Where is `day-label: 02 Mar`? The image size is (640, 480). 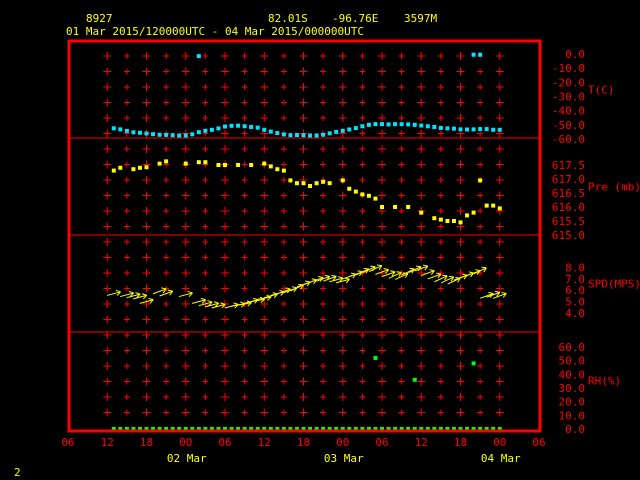 day-label: 02 Mar is located at coordinates (187, 458).